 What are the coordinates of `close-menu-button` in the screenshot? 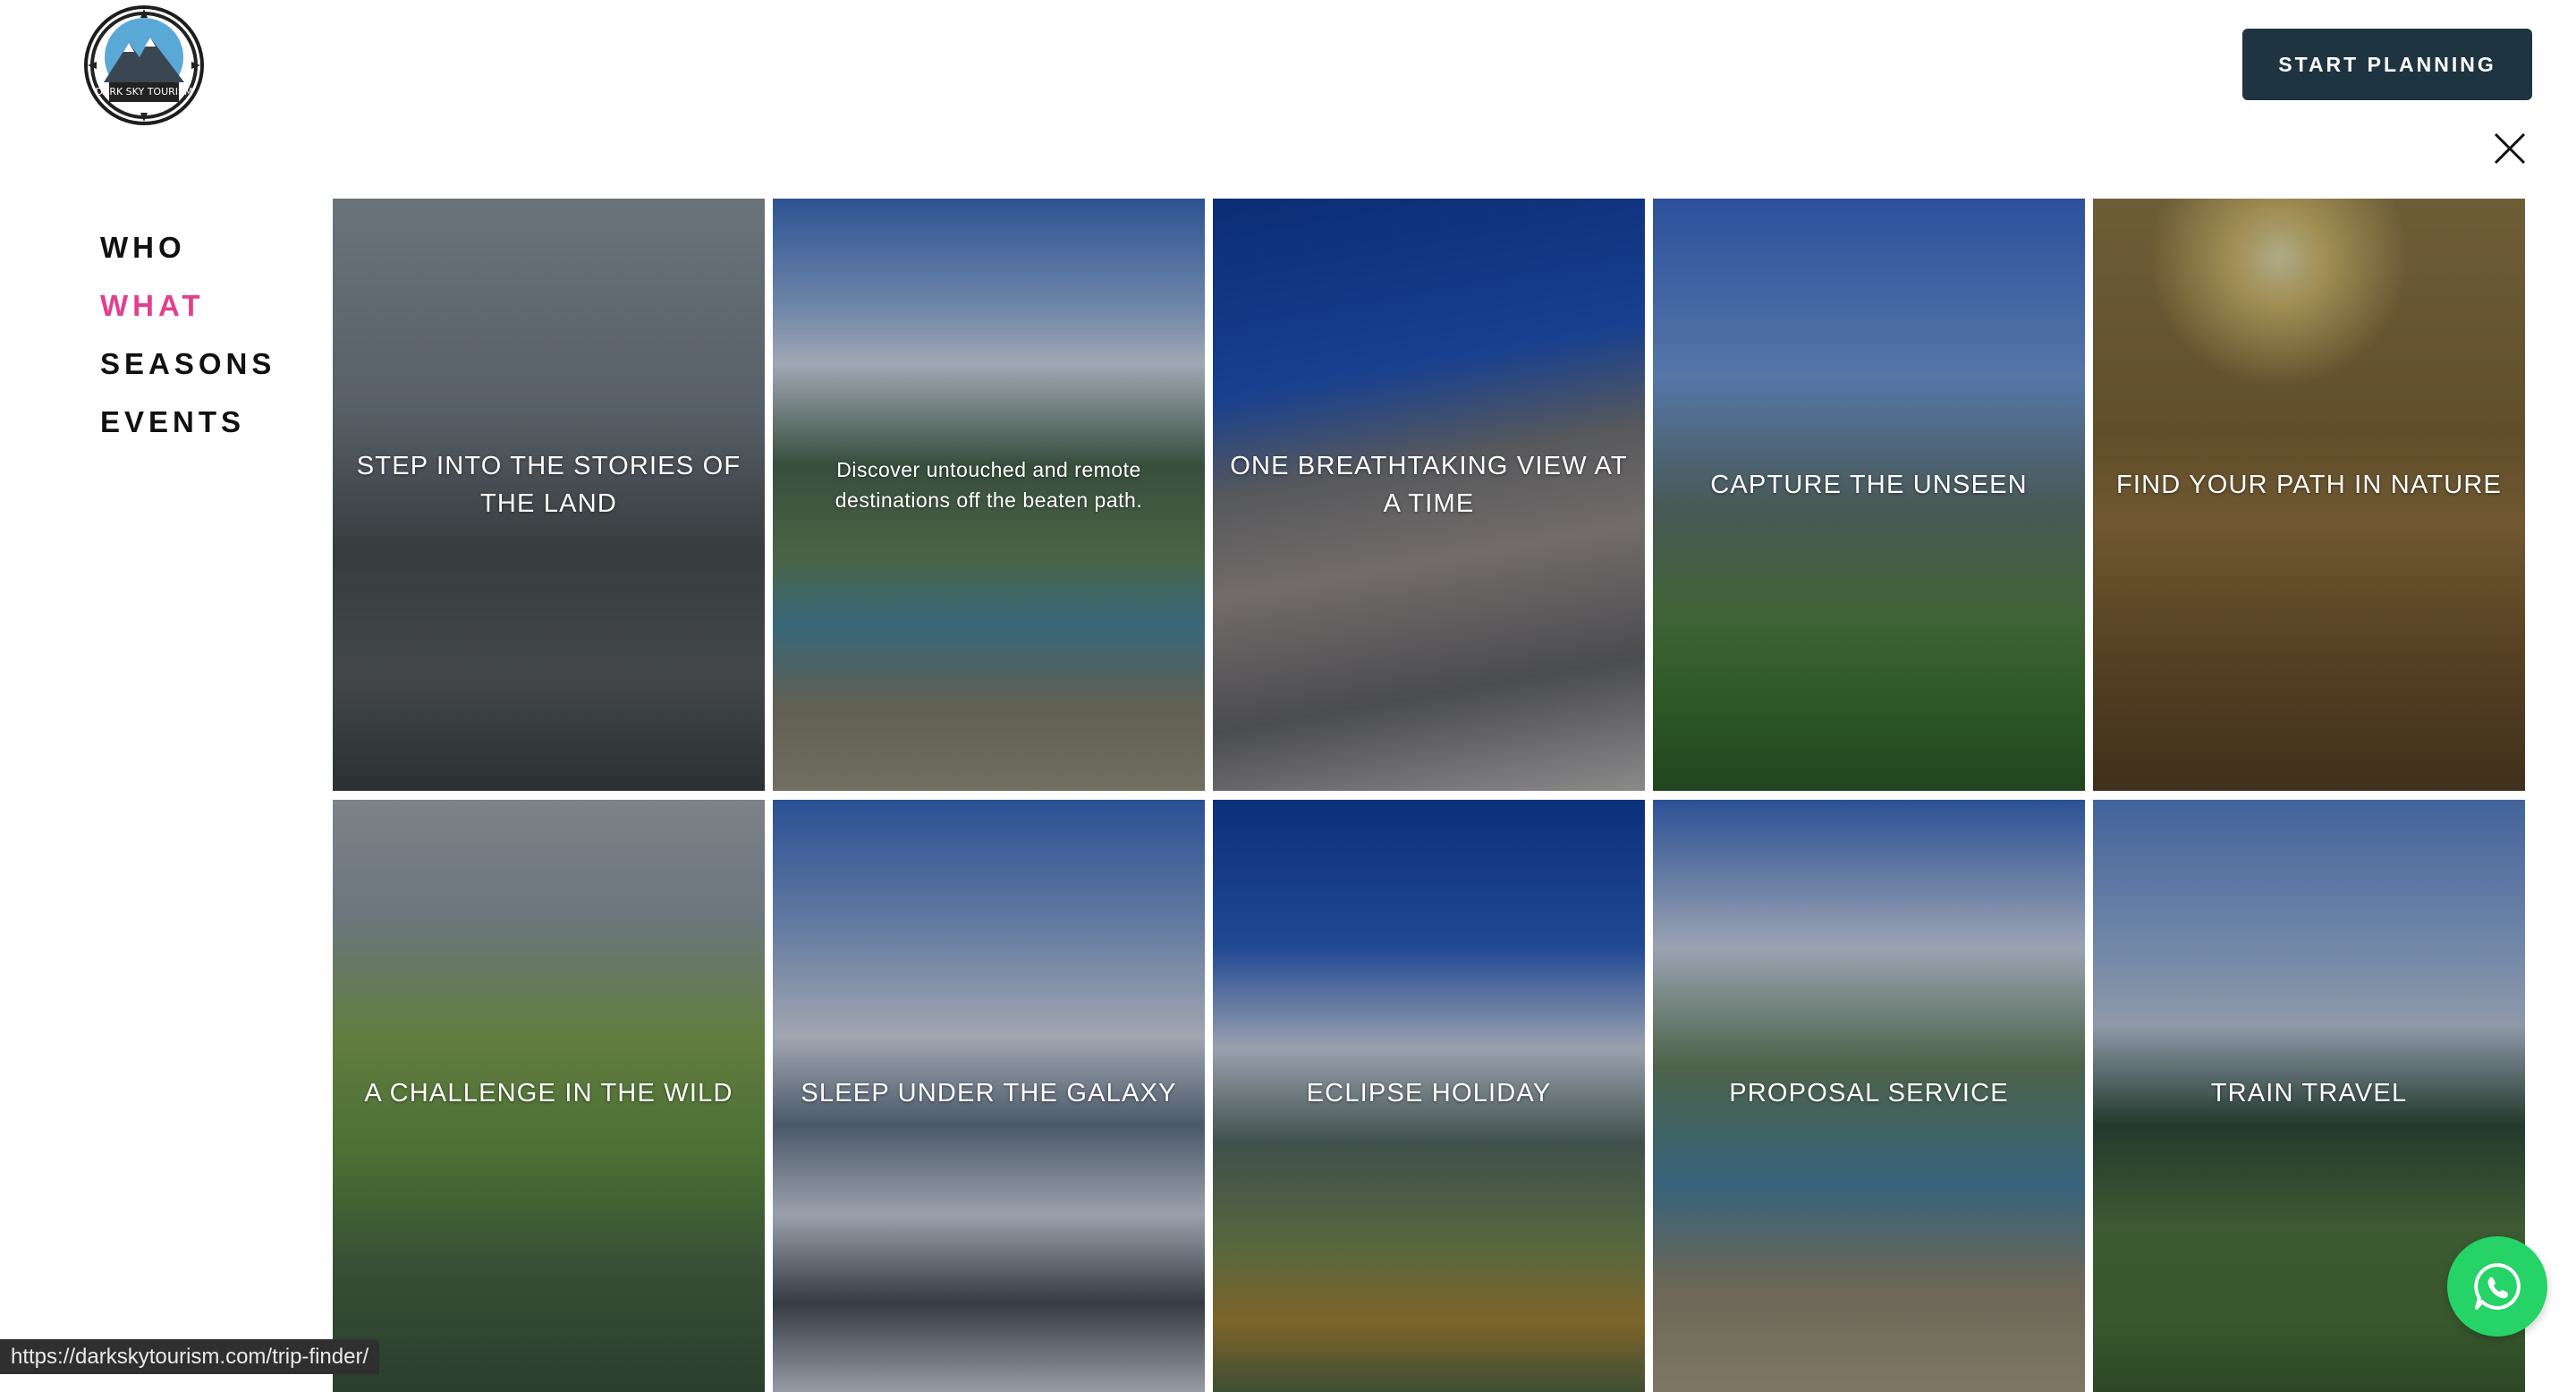 It's located at (2510, 148).